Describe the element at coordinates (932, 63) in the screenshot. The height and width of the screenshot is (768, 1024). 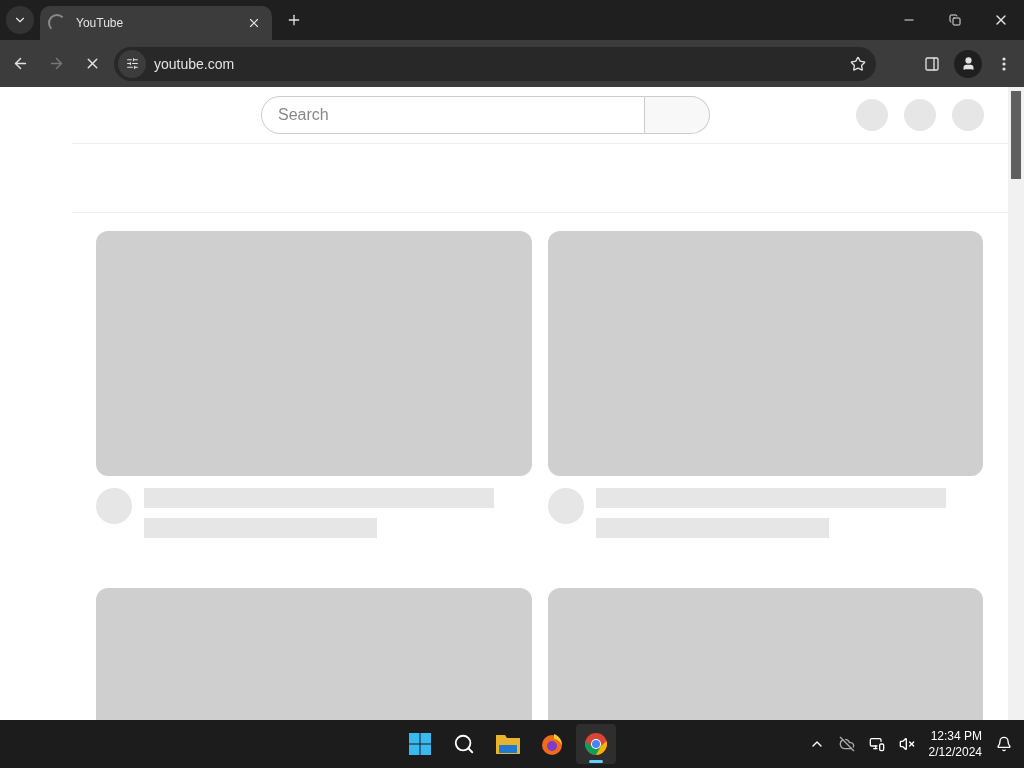
I see `side-panel-icon` at that location.